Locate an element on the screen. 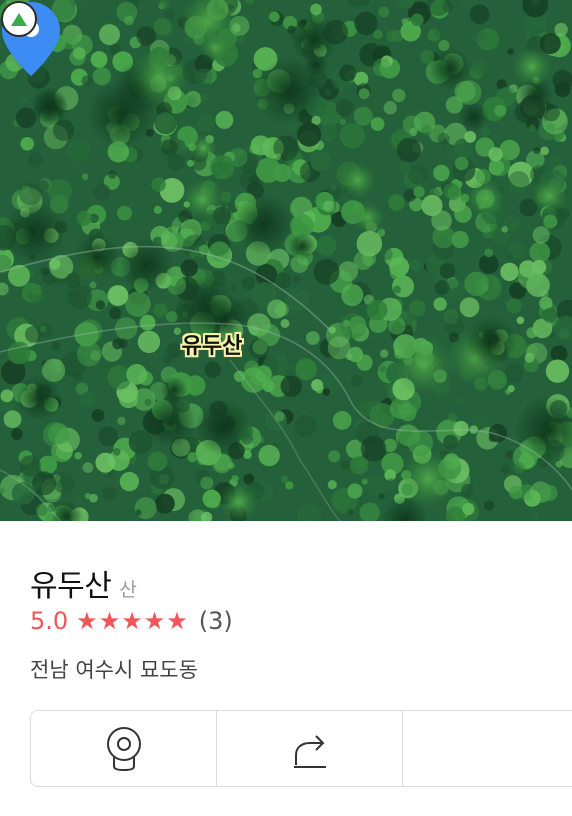 This screenshot has height=816, width=572. review-count: (3) is located at coordinates (216, 621).